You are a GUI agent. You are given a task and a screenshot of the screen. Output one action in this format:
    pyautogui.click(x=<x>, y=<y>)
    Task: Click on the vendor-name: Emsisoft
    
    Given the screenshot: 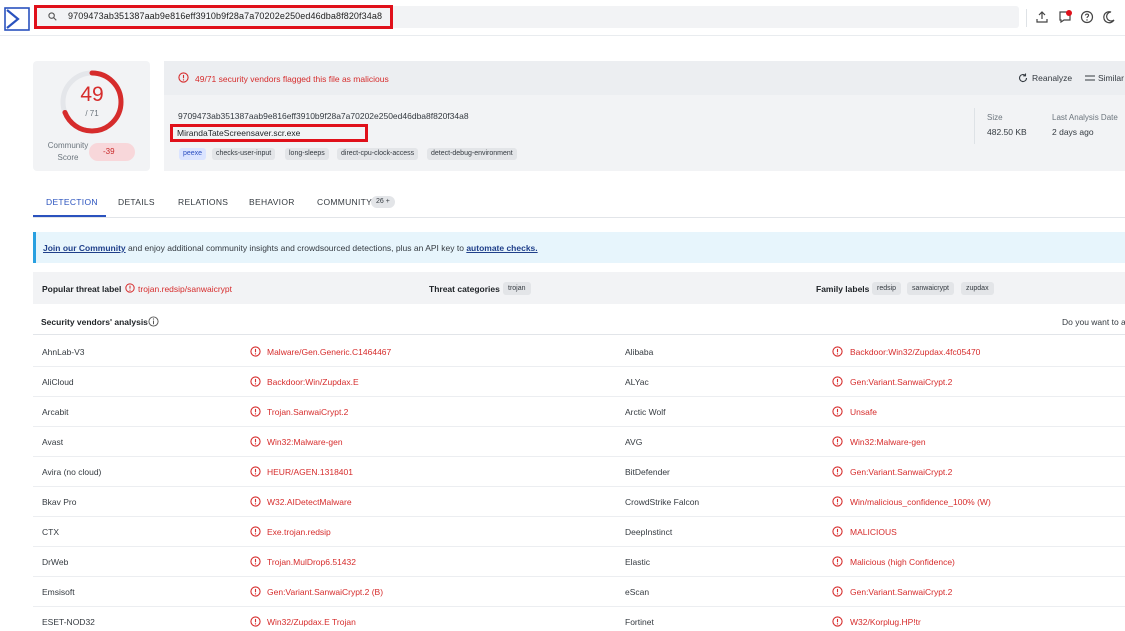 What is the action you would take?
    pyautogui.click(x=58, y=592)
    